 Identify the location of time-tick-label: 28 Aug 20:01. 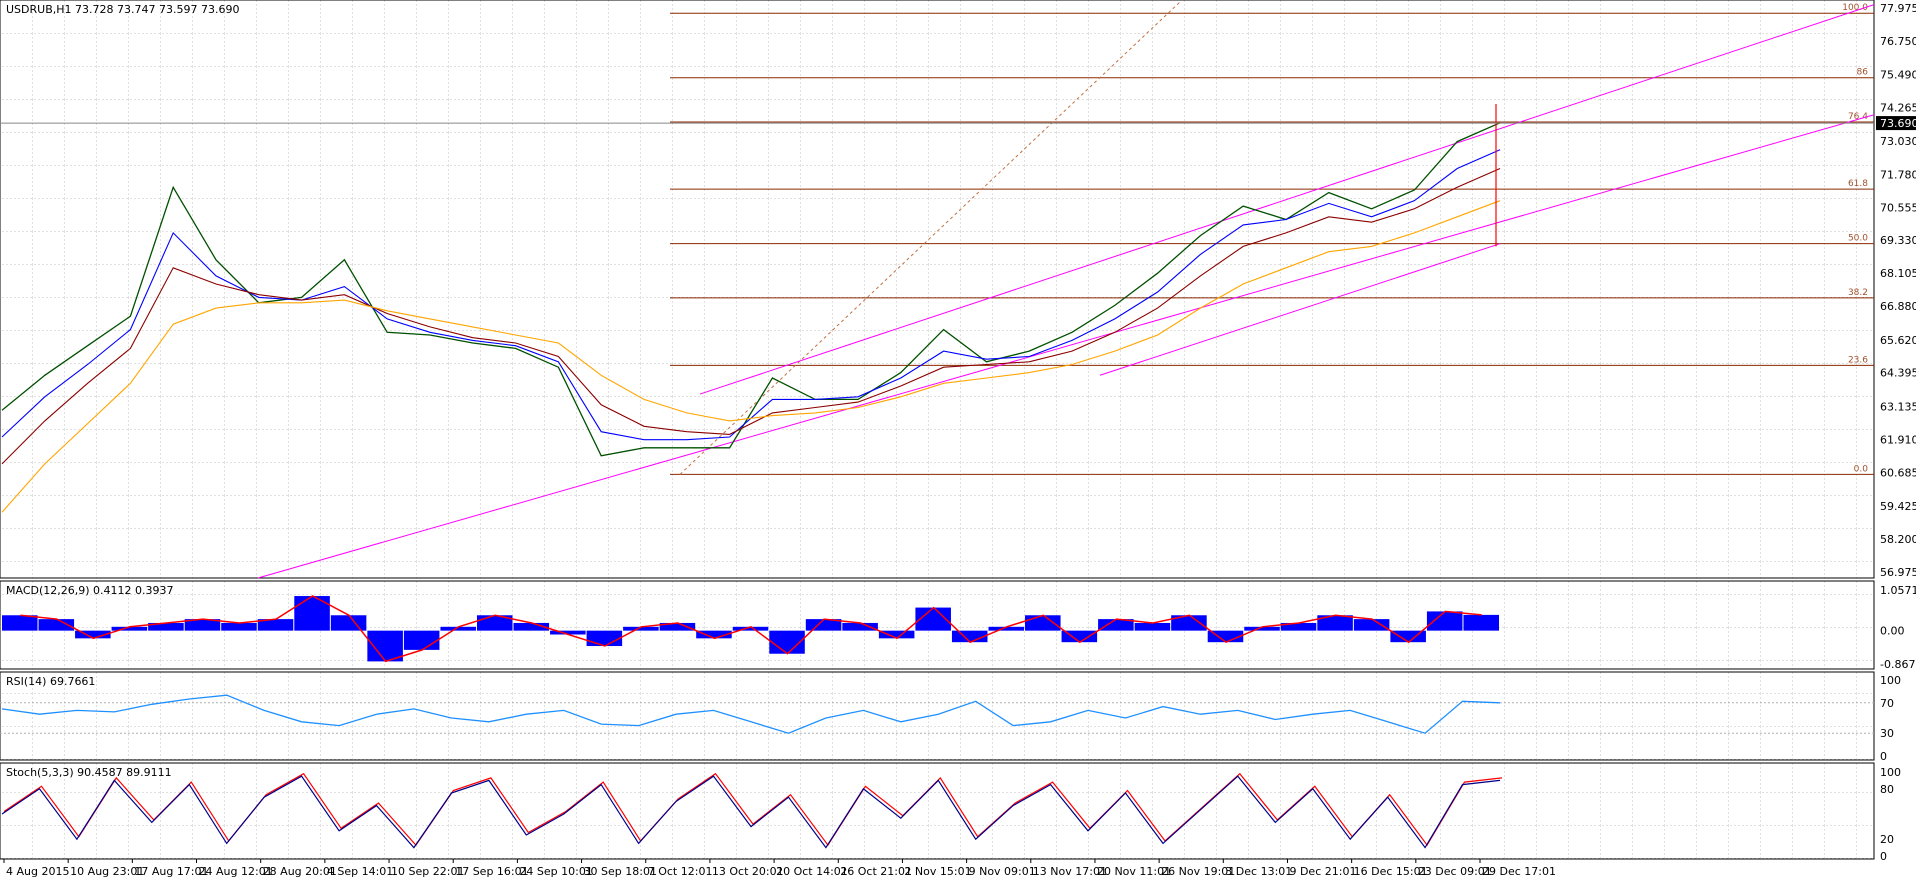
(300, 871).